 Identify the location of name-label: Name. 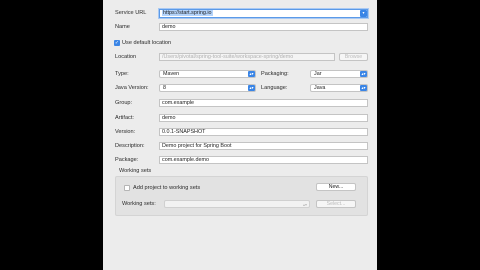
(122, 27).